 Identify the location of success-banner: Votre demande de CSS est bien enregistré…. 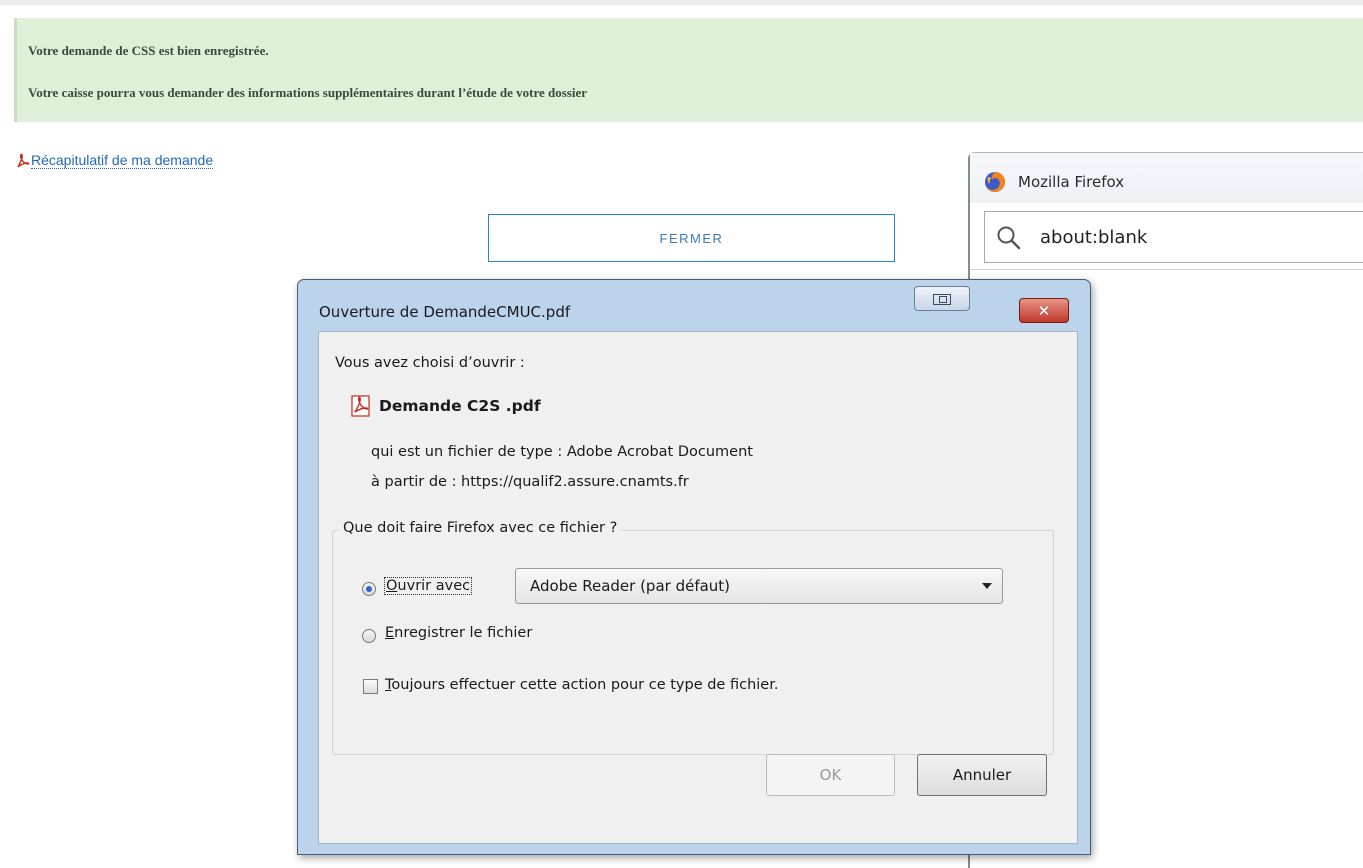
(688, 70).